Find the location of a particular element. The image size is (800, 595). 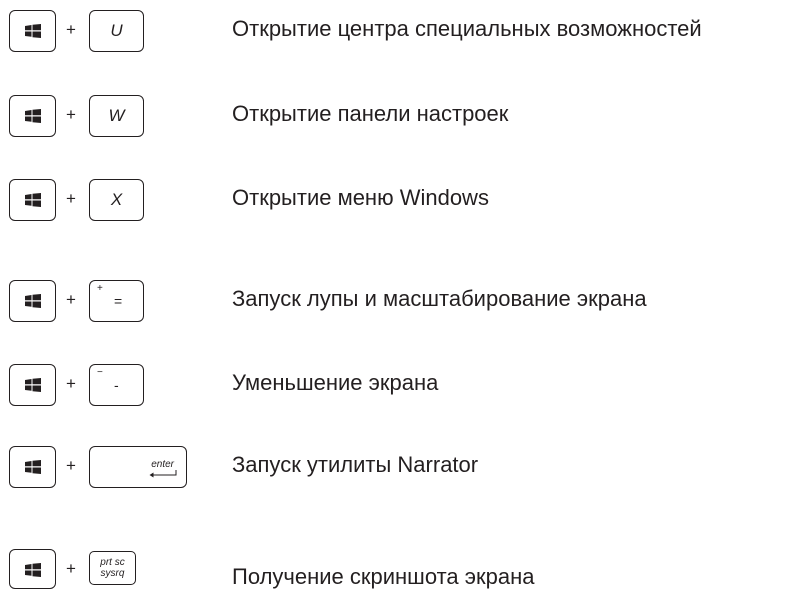

key-main-symbol: = is located at coordinates (118, 301).